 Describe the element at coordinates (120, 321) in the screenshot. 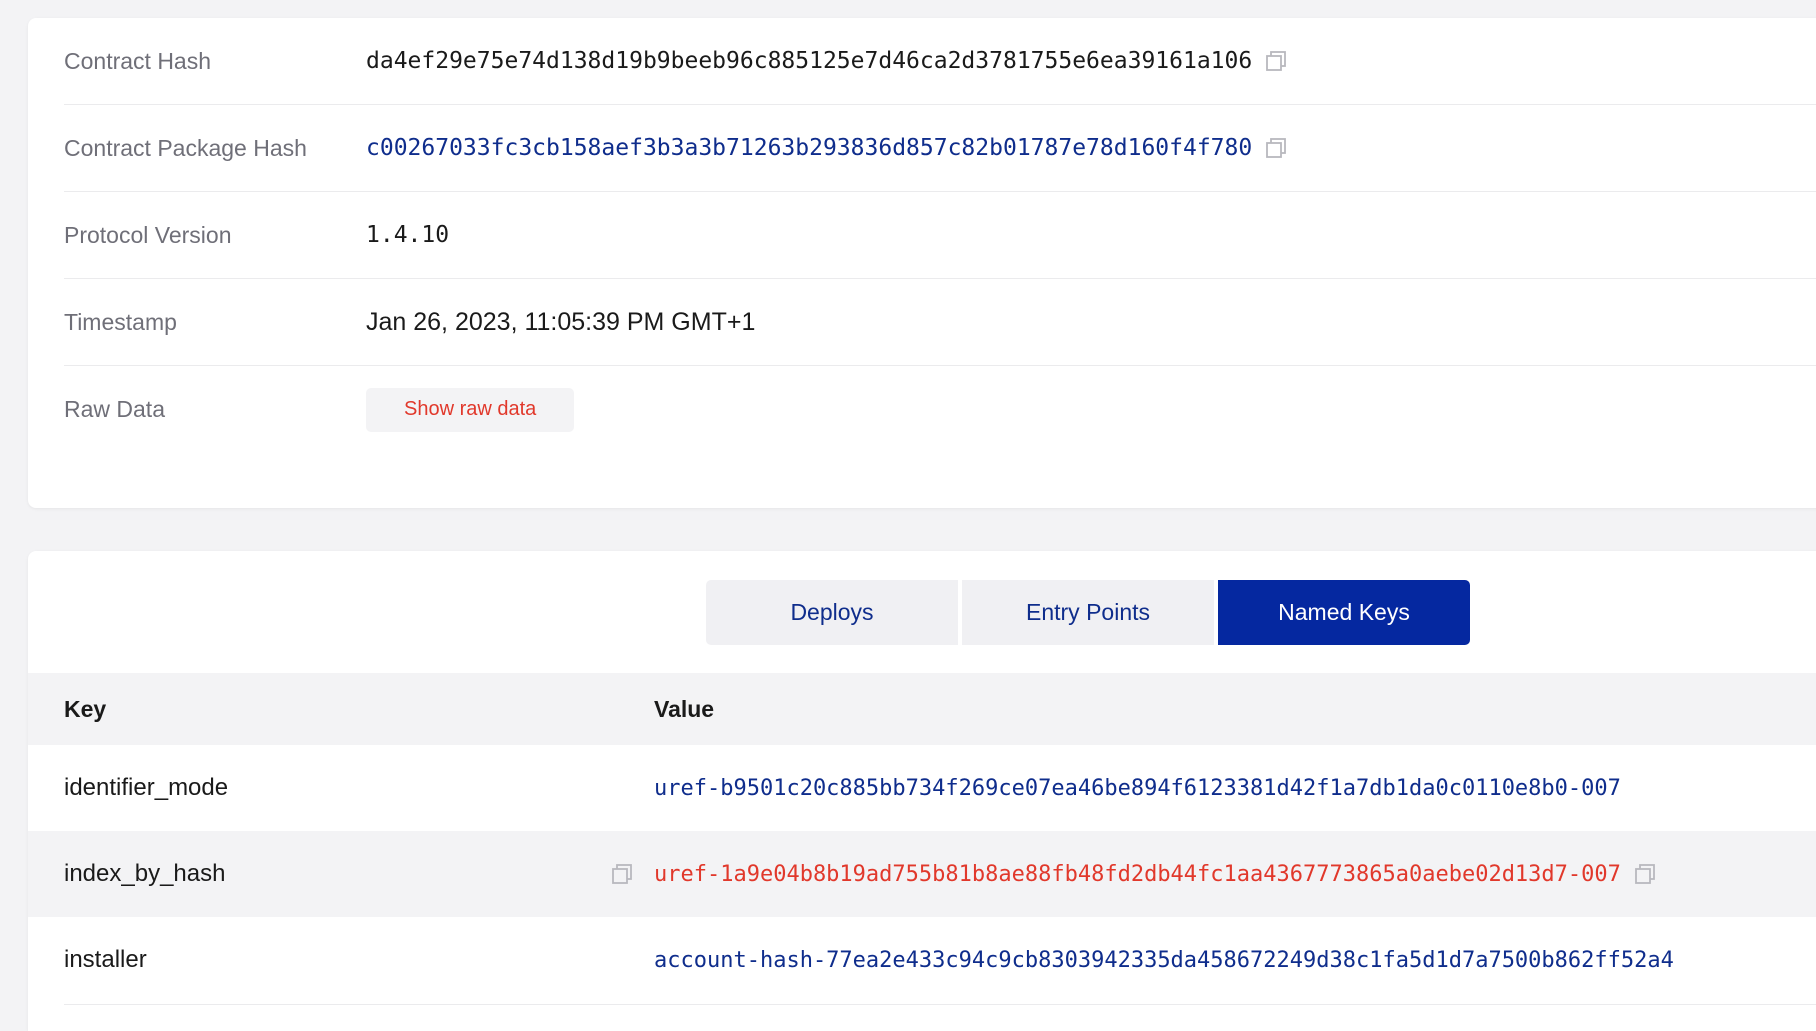

I see `timestamp-label: Timestamp` at that location.